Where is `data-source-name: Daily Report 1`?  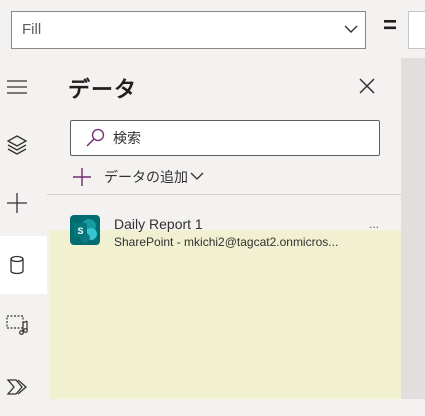 data-source-name: Daily Report 1 is located at coordinates (158, 224).